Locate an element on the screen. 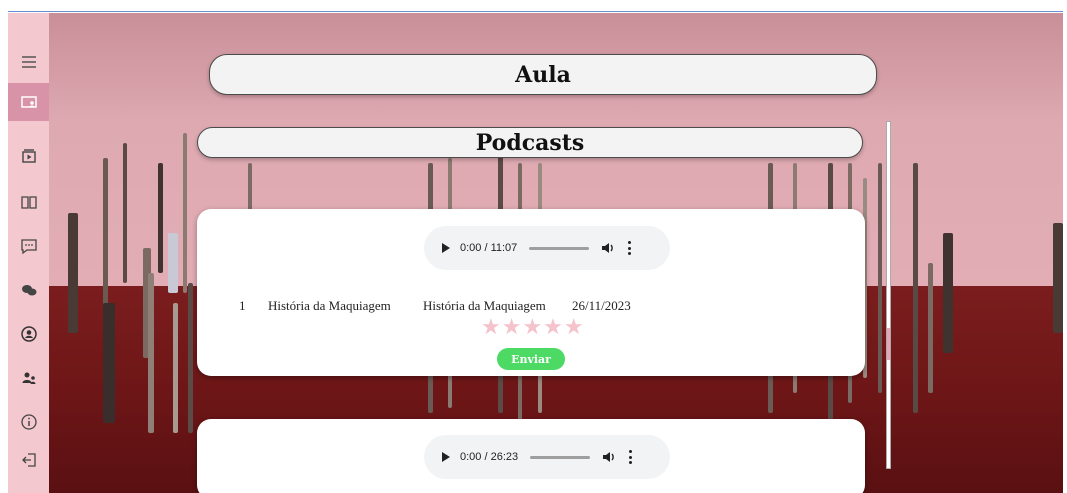 This screenshot has width=1067, height=493. star-rating: ★★★★★ is located at coordinates (533, 327).